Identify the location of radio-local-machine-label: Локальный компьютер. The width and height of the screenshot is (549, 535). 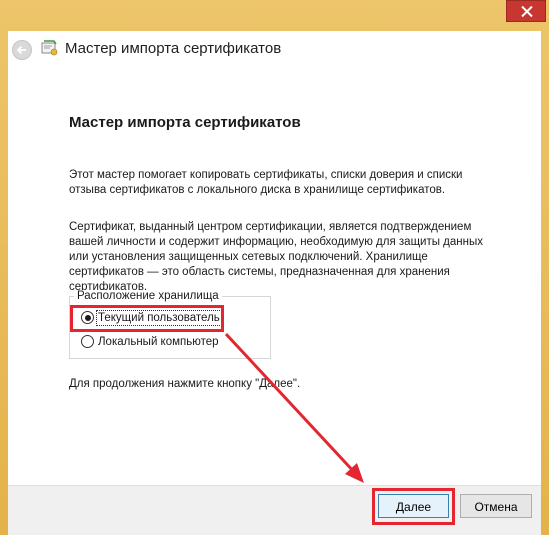
(158, 342).